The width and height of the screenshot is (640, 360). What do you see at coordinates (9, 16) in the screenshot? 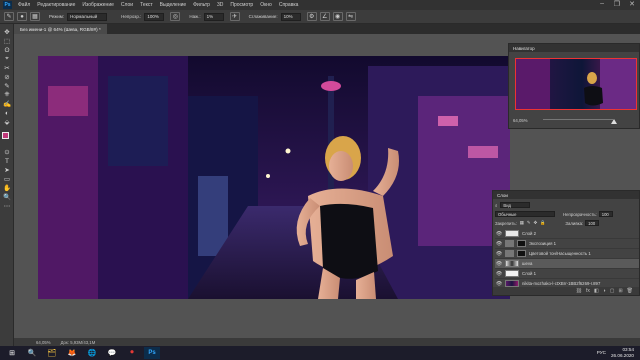
I see `brush-tool-icon: ✎` at bounding box center [9, 16].